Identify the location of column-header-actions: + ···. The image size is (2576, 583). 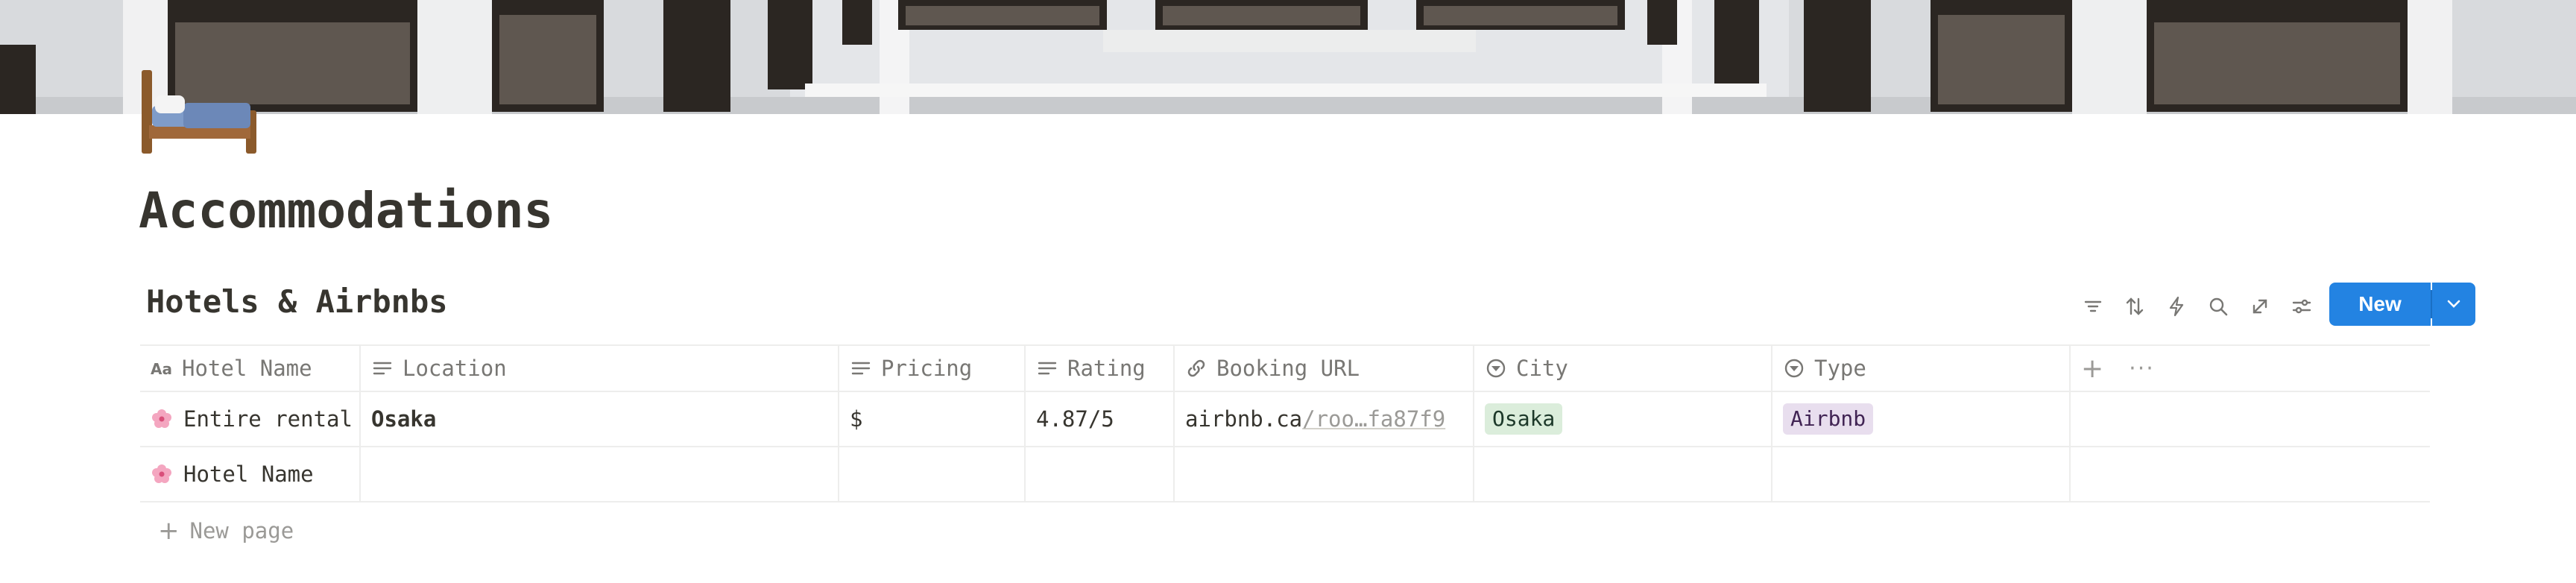
(2250, 369).